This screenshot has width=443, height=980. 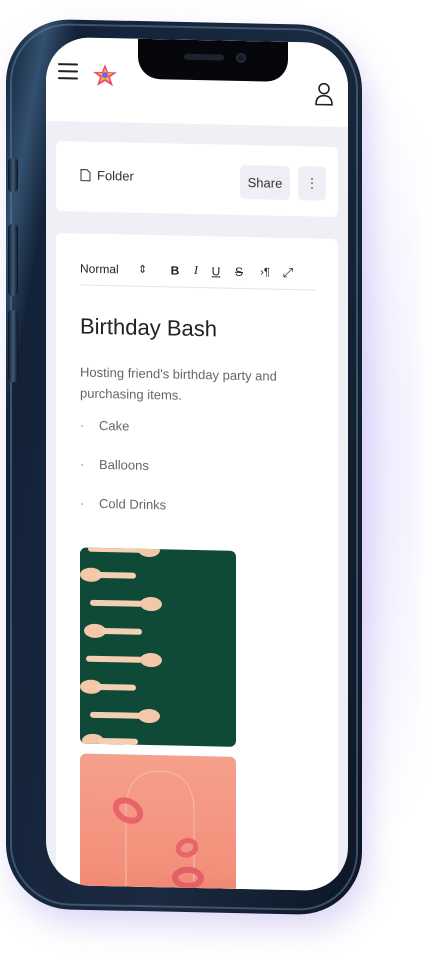 What do you see at coordinates (115, 175) in the screenshot?
I see `folder-label: Folder` at bounding box center [115, 175].